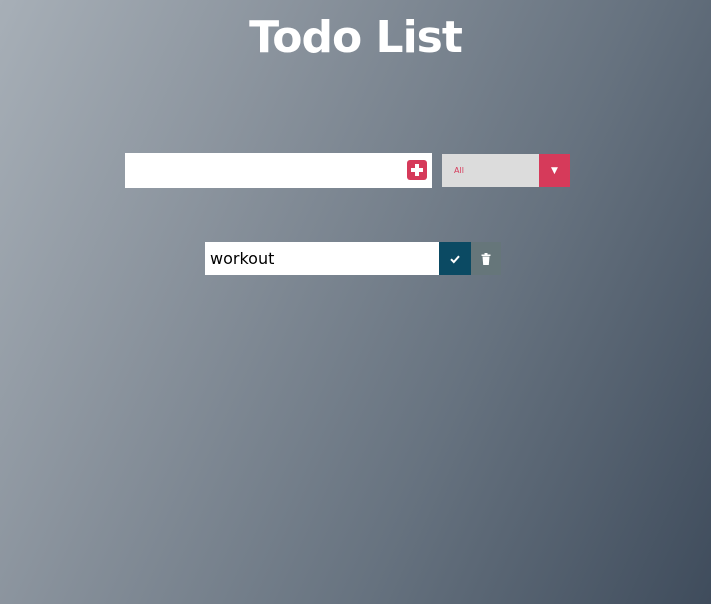  I want to click on plus-square-icon, so click(417, 170).